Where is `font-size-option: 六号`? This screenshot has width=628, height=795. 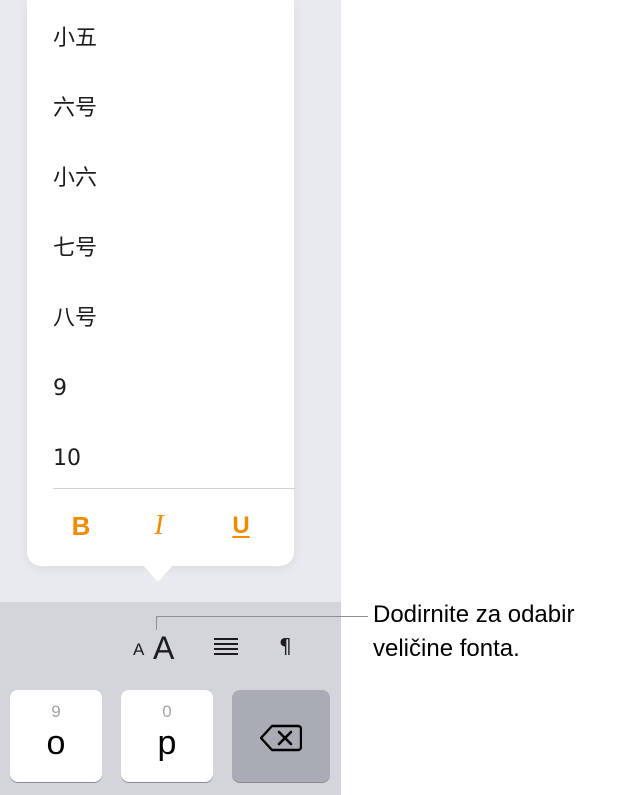
font-size-option: 六号 is located at coordinates (75, 109).